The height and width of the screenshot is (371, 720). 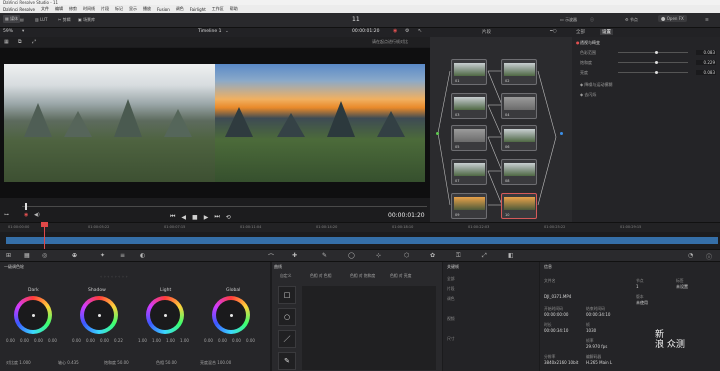 I want to click on media-button: ▦ 媒体, so click(x=12, y=19).